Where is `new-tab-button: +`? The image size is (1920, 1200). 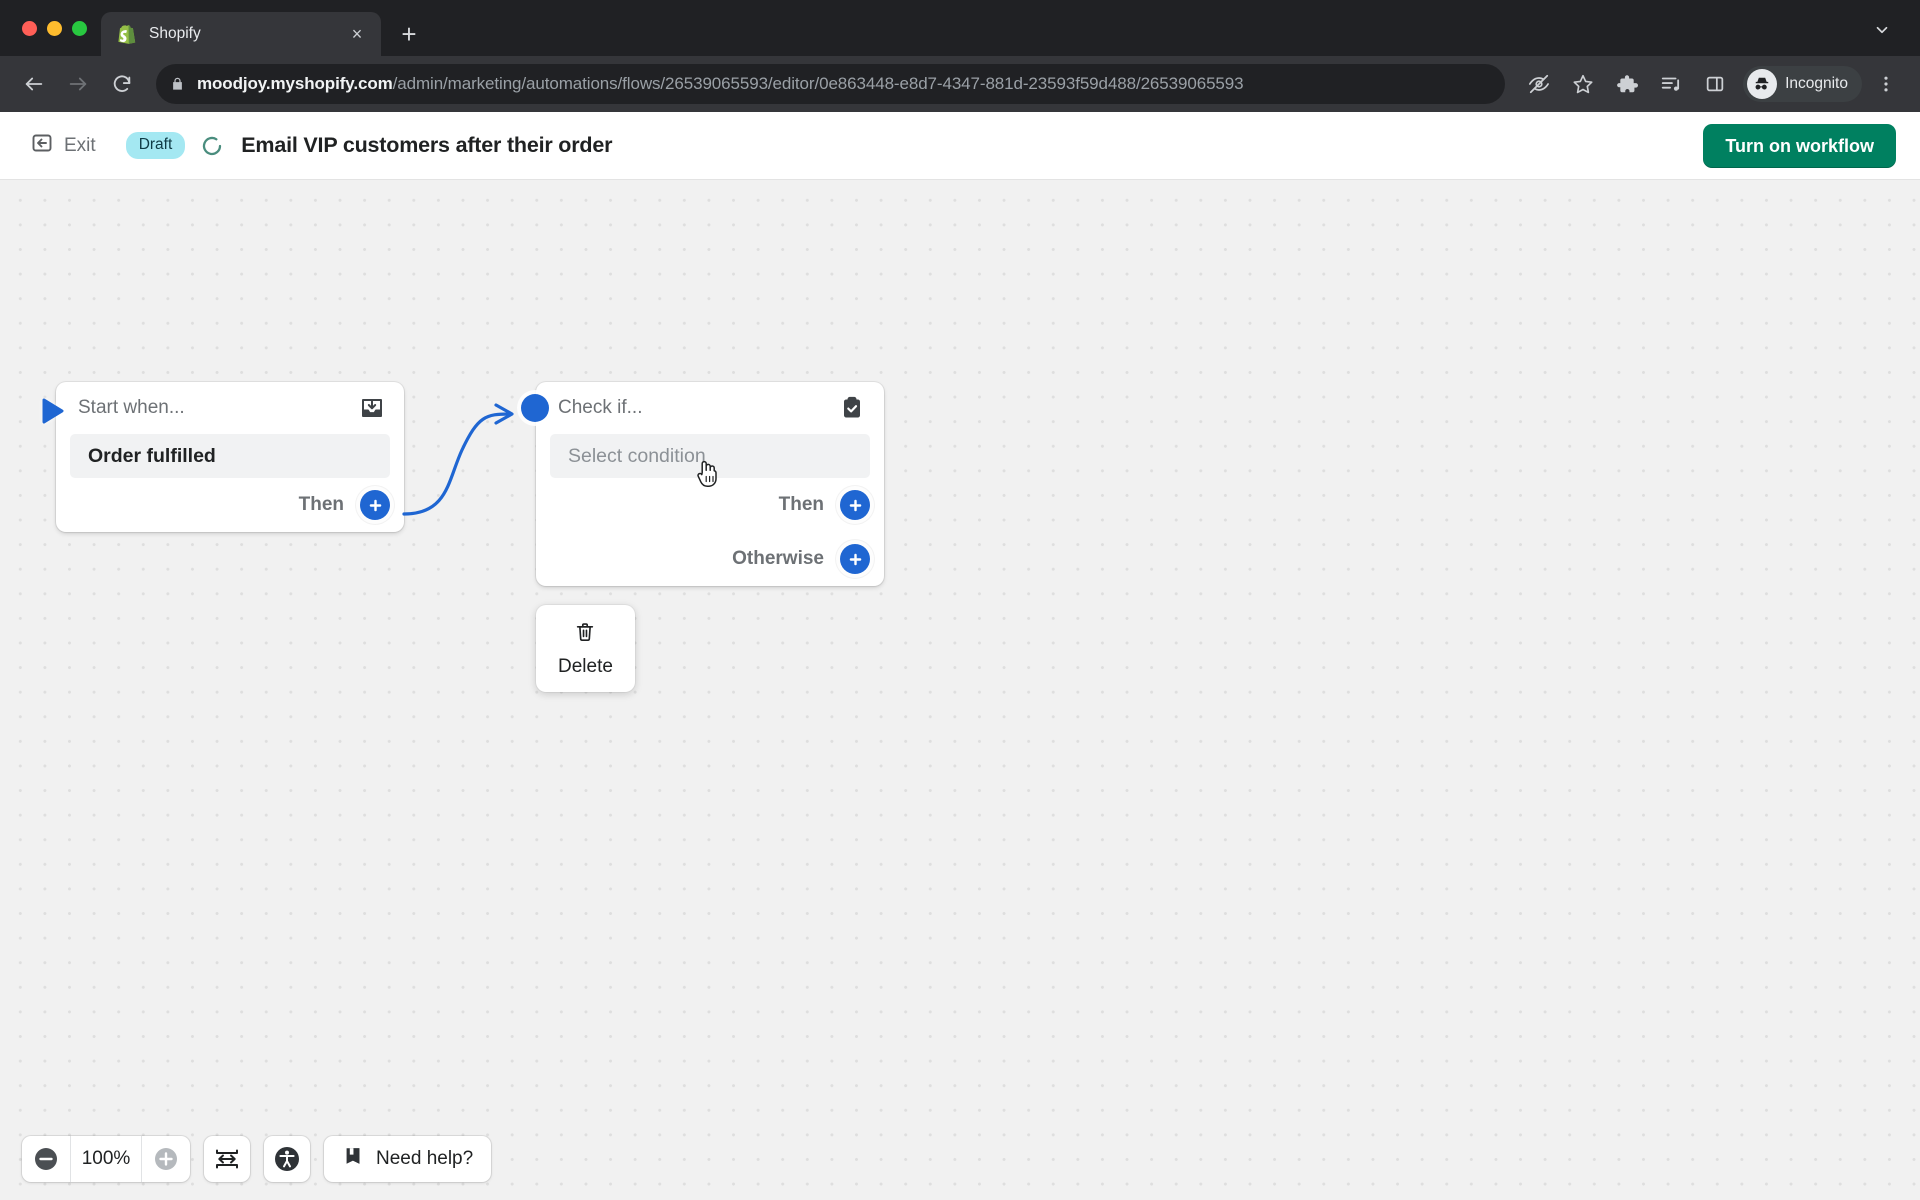 new-tab-button: + is located at coordinates (409, 34).